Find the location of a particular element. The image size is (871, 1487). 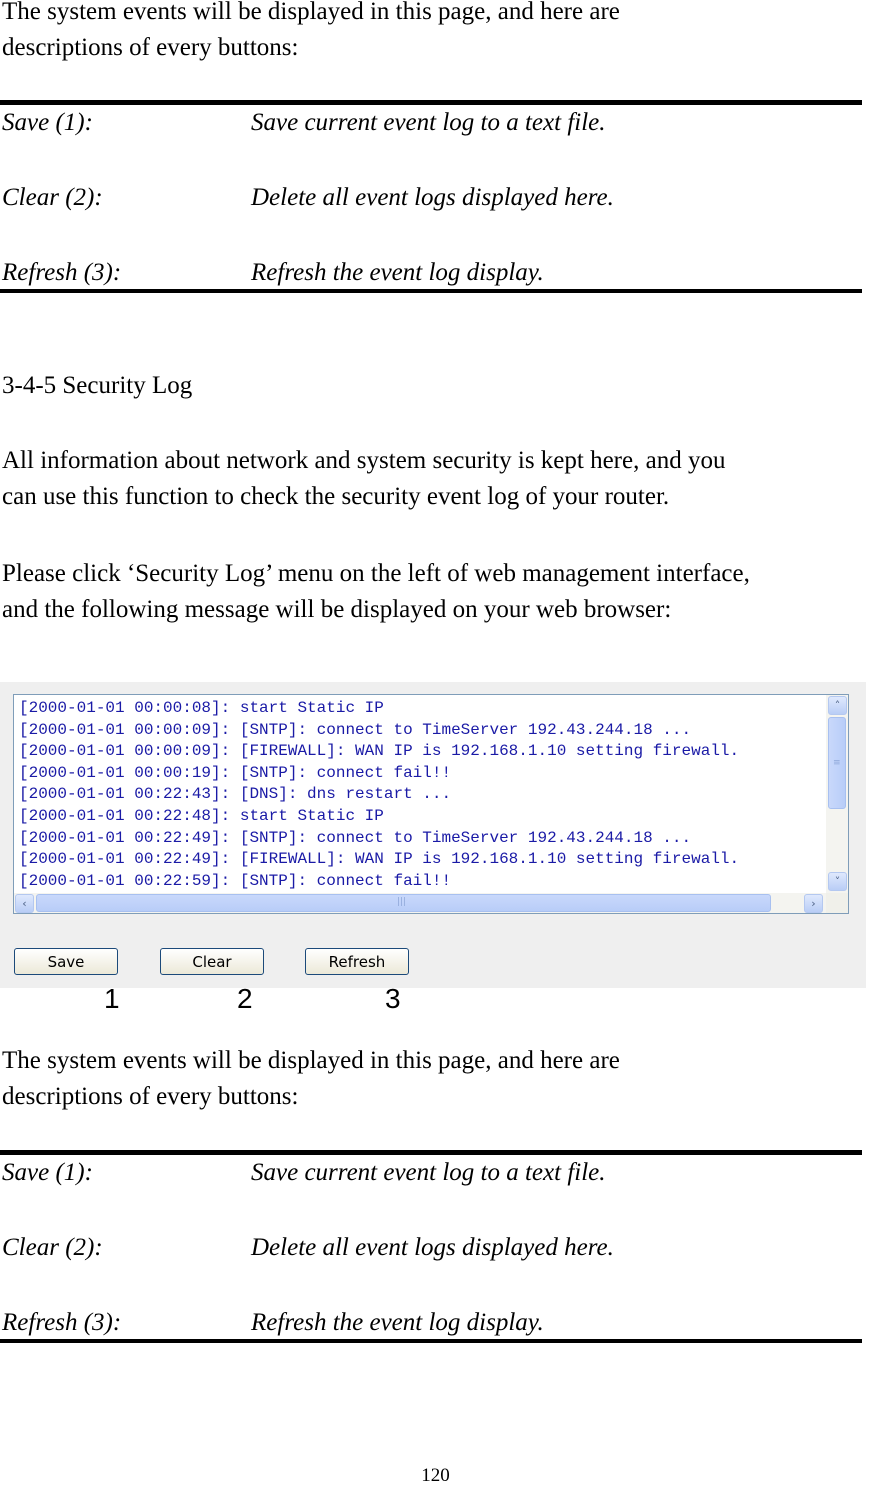

scrollbar-corner is located at coordinates (837, 903).